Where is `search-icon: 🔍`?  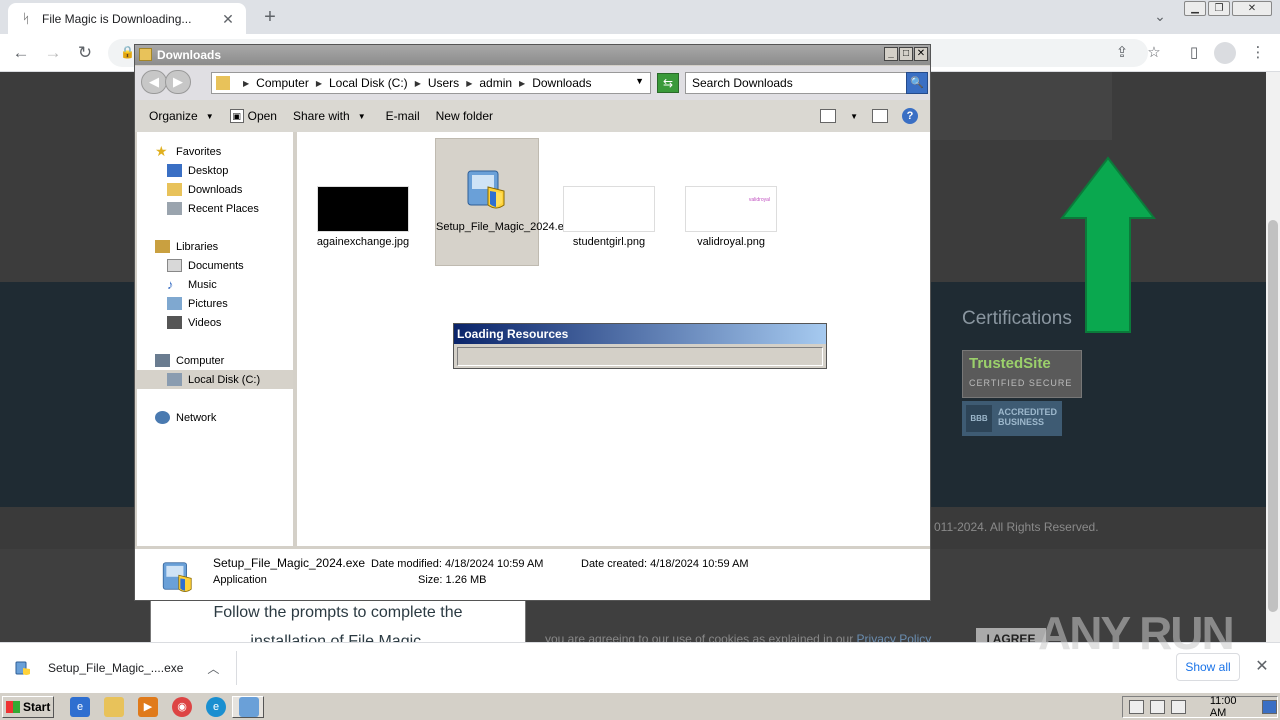 search-icon: 🔍 is located at coordinates (917, 83).